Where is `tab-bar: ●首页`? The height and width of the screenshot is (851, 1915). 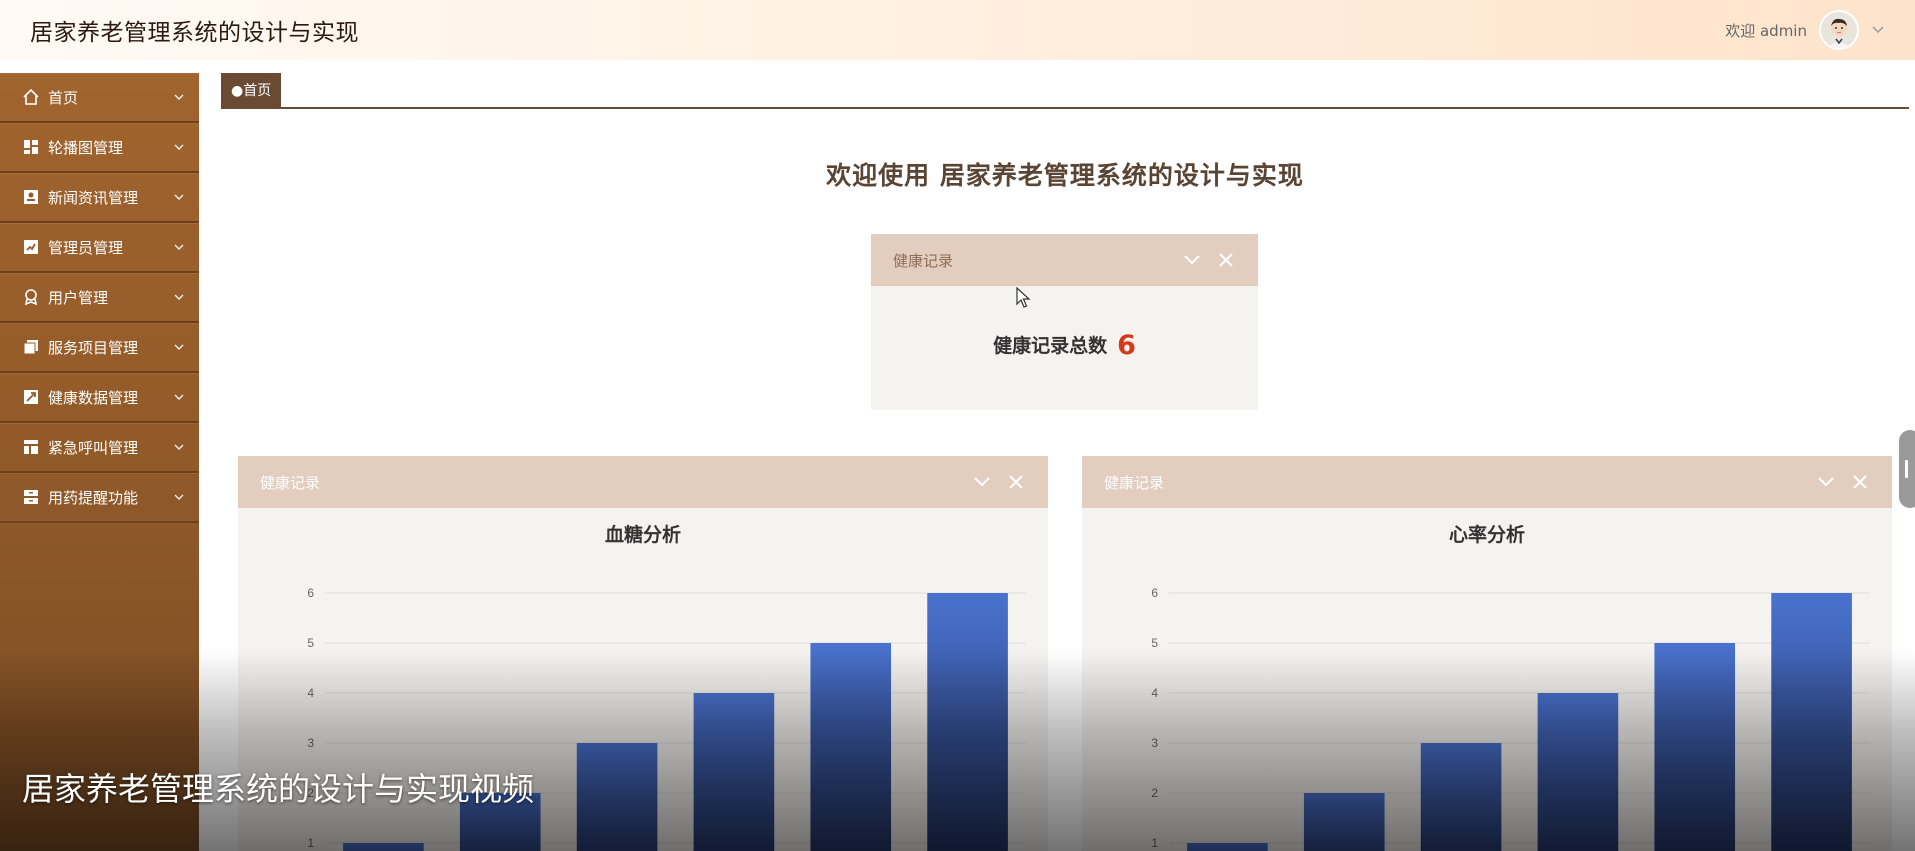
tab-bar: ●首页 is located at coordinates (1065, 91).